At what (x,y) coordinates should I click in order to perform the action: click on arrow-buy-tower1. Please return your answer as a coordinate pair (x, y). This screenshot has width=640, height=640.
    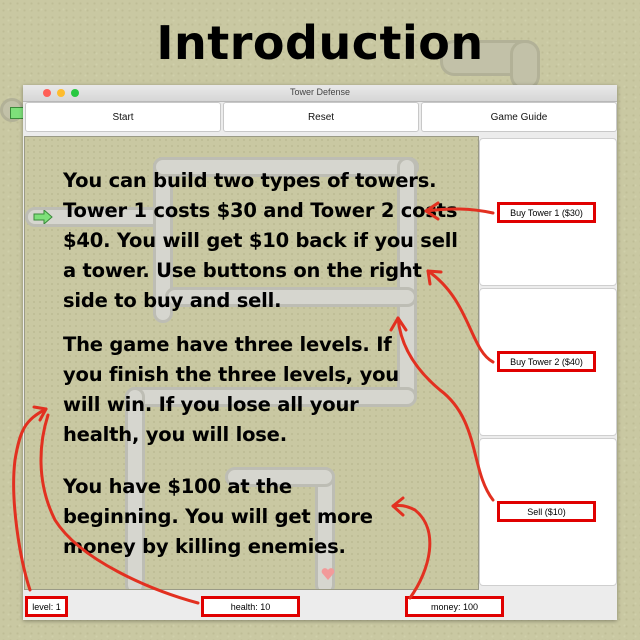
    Looking at the image, I should click on (459, 211).